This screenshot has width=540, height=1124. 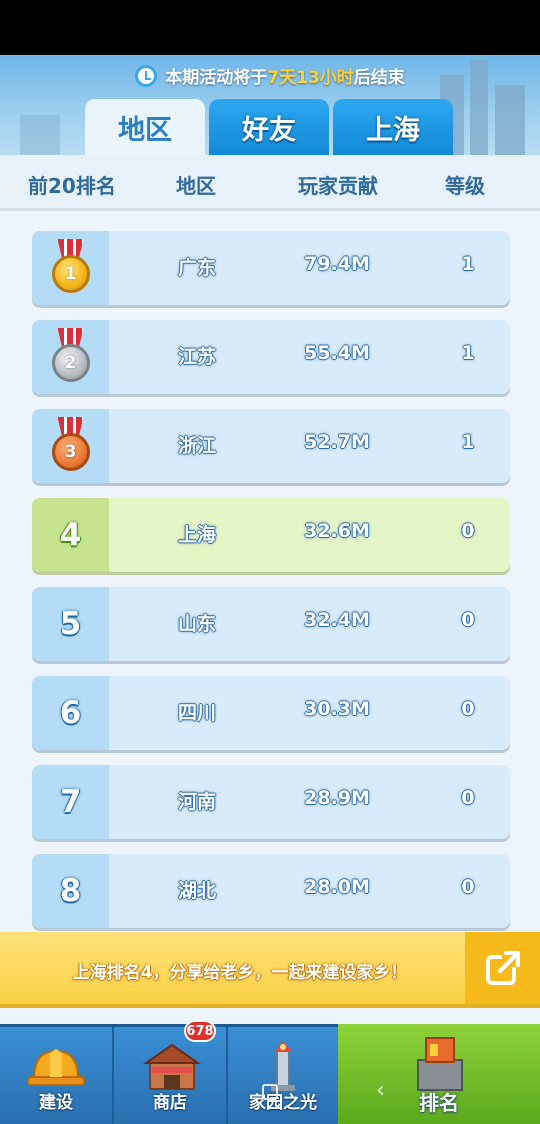 I want to click on nav-build-label: 建设, so click(x=56, y=1103).